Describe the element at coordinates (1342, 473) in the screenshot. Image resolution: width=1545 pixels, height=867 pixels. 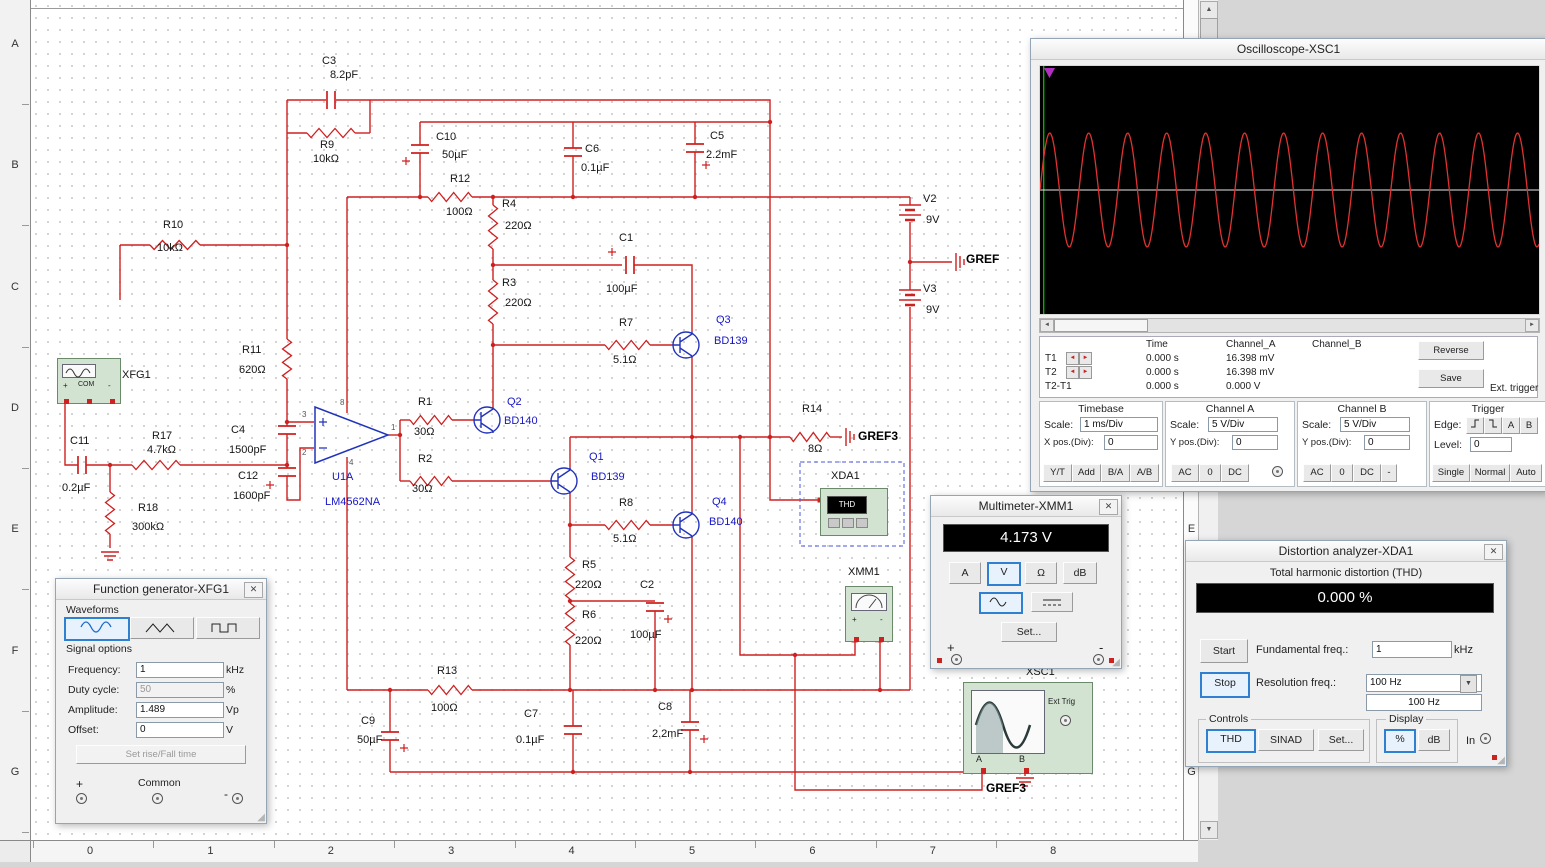
I see `channel-b-zero-button: 0` at that location.